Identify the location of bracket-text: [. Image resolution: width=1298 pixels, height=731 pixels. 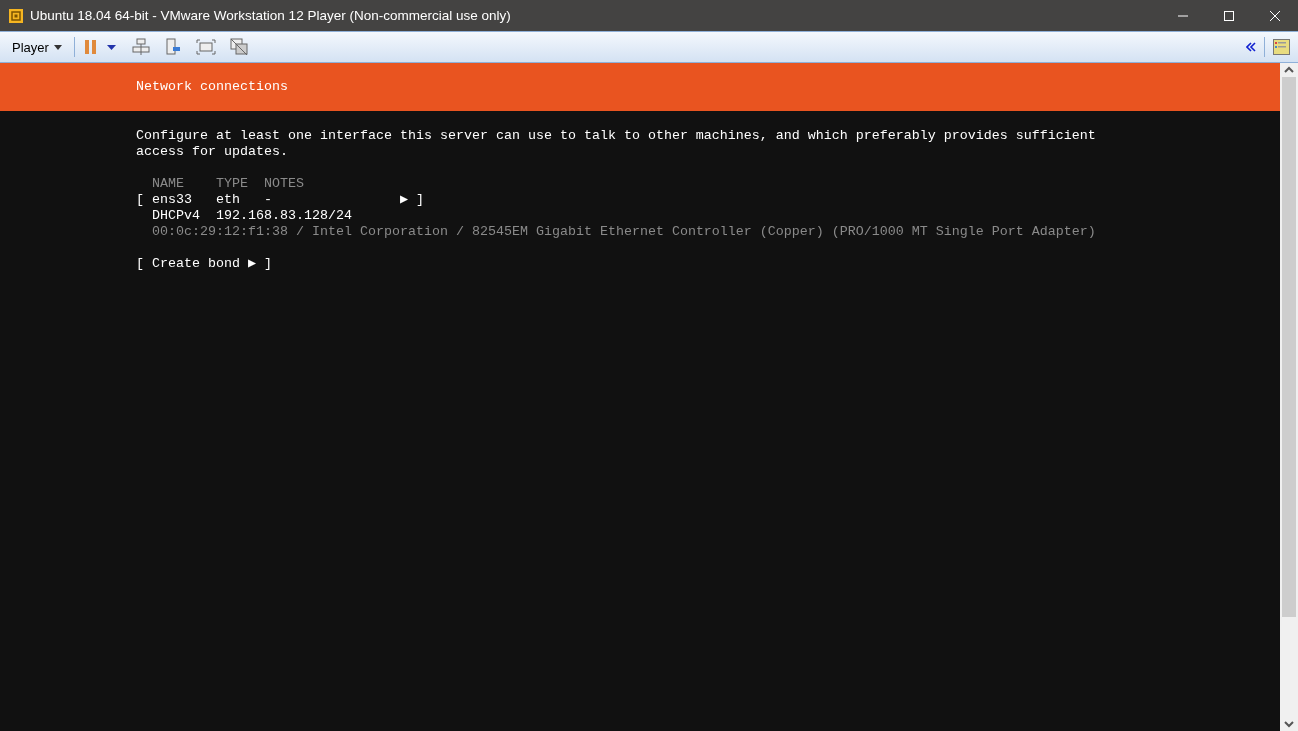
(140, 200).